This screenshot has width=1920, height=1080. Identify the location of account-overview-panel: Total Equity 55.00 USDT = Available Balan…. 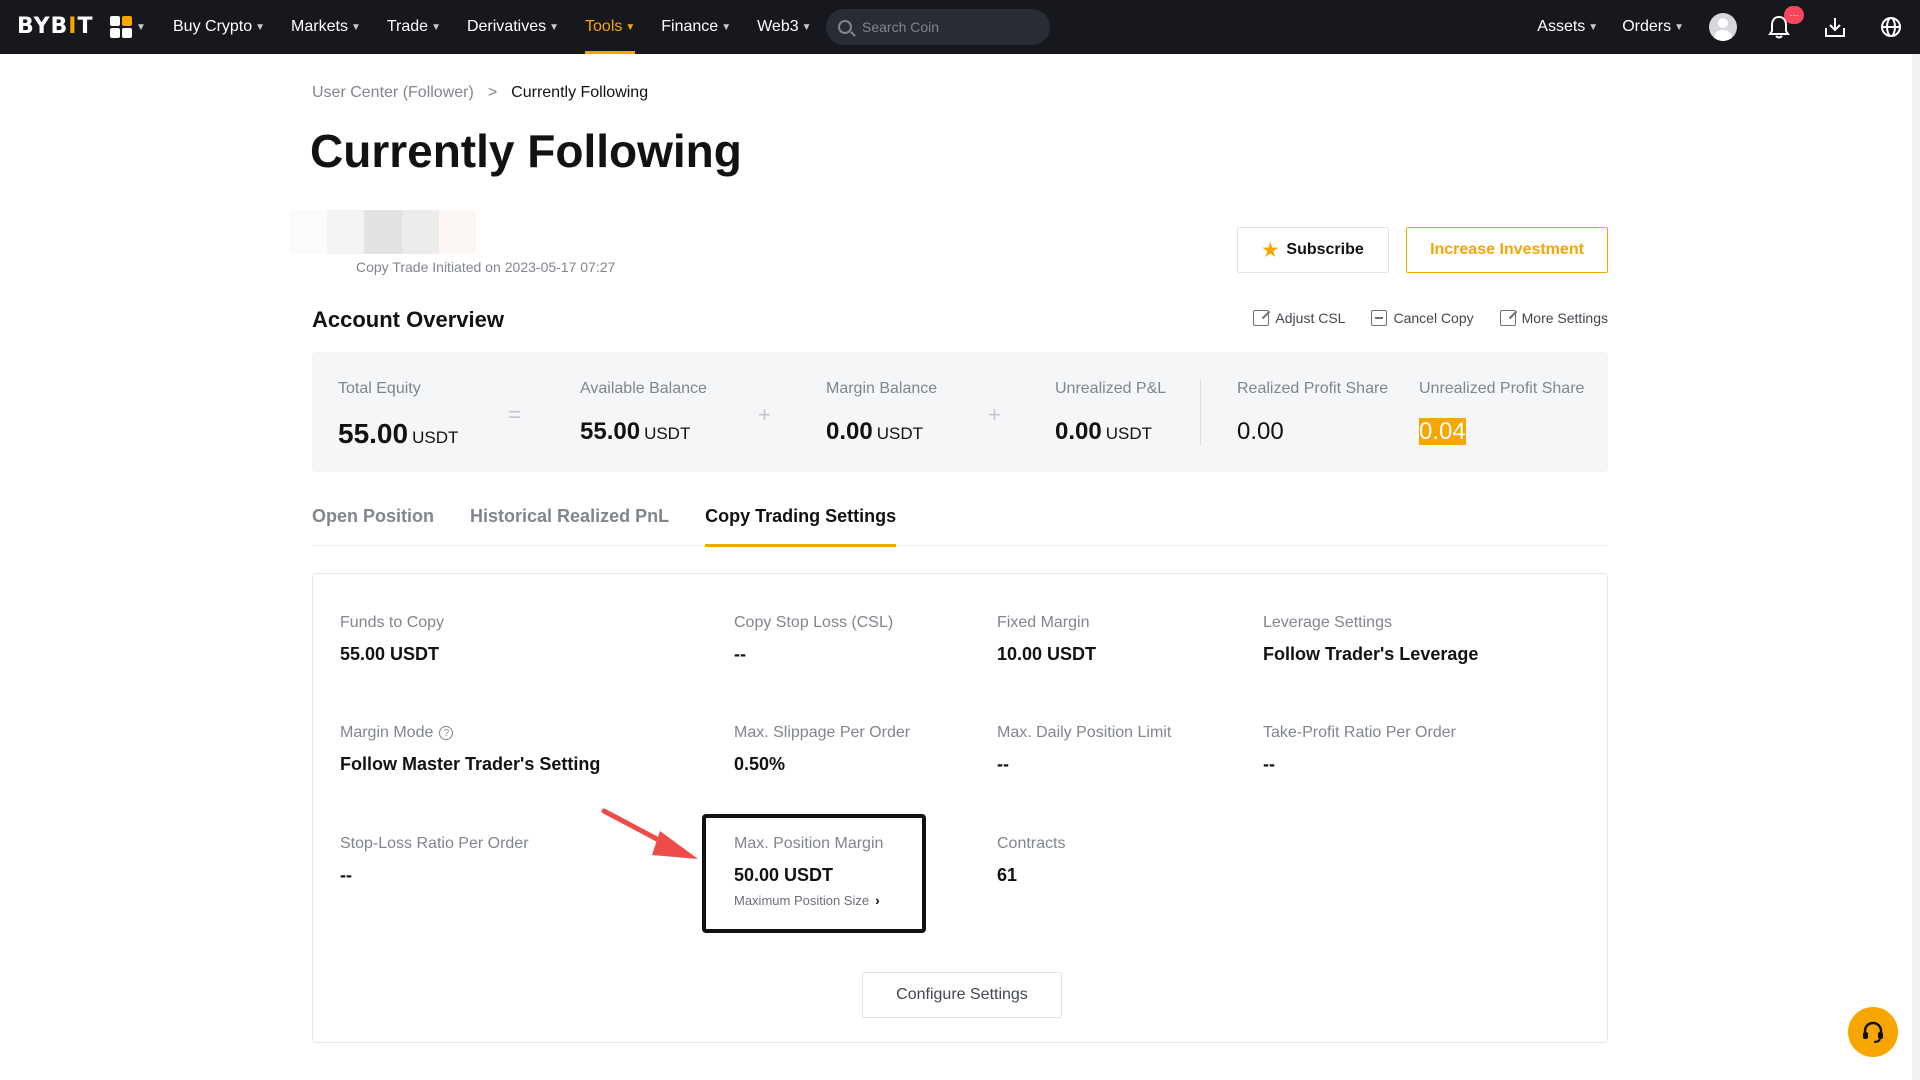
(960, 412).